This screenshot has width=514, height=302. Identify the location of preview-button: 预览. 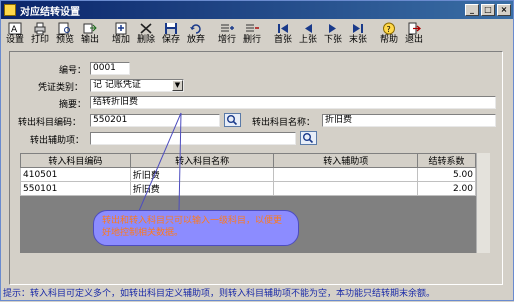
(65, 33).